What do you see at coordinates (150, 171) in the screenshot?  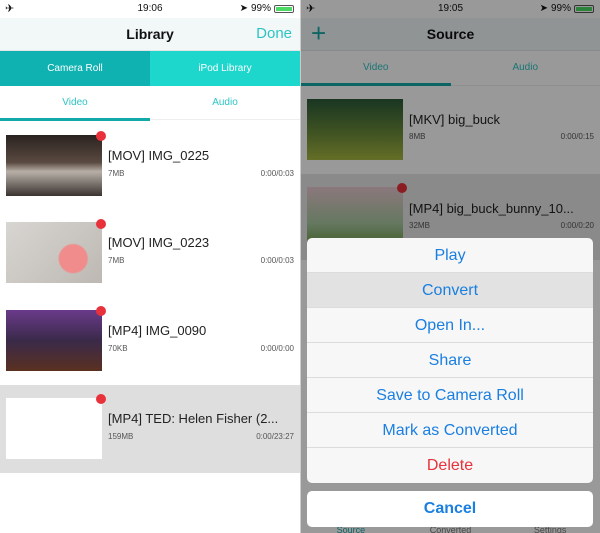 I see `list-item: [MOV] IMG_0225 7MB 0:00/0:03` at bounding box center [150, 171].